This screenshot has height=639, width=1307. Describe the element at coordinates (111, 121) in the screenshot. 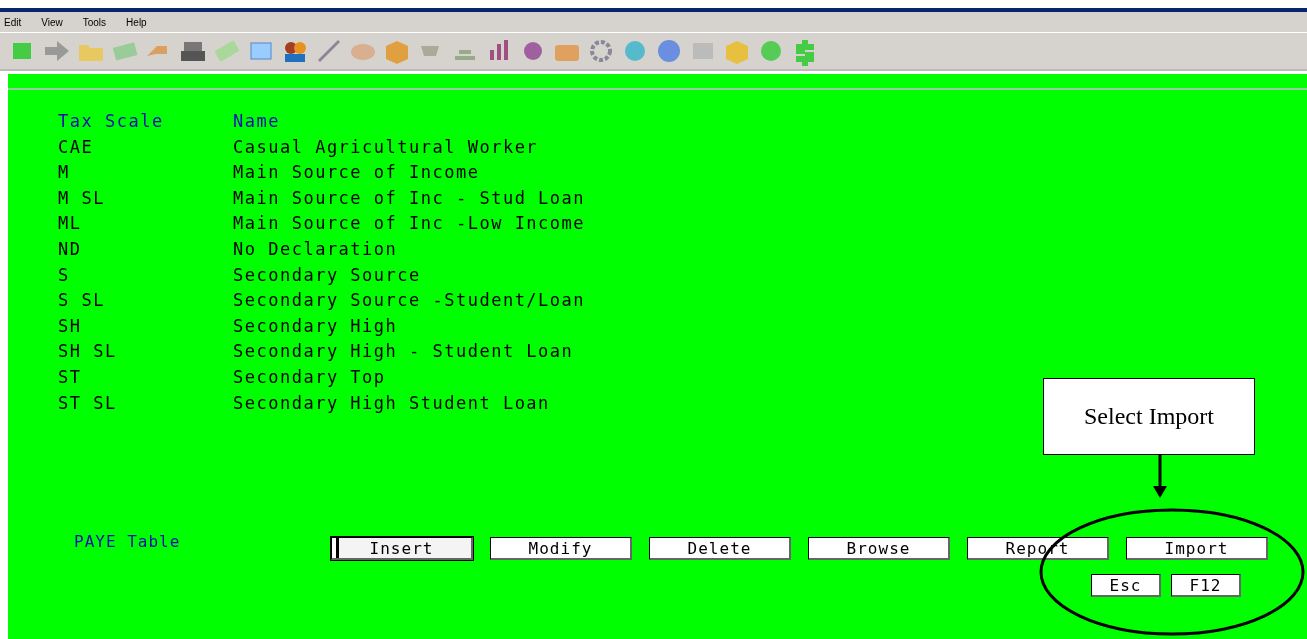

I see `column-header: Tax Scale` at that location.